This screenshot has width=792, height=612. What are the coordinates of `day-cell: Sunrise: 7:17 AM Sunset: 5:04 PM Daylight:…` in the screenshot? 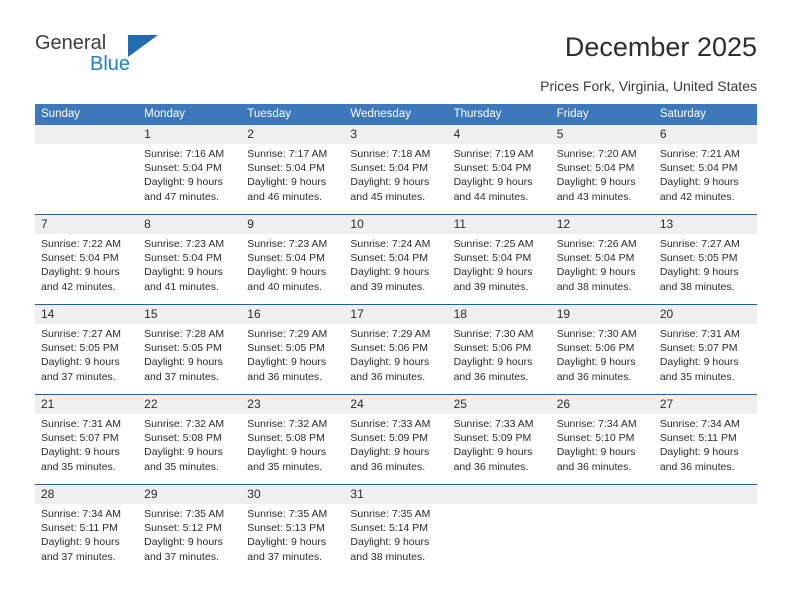 It's located at (292, 179).